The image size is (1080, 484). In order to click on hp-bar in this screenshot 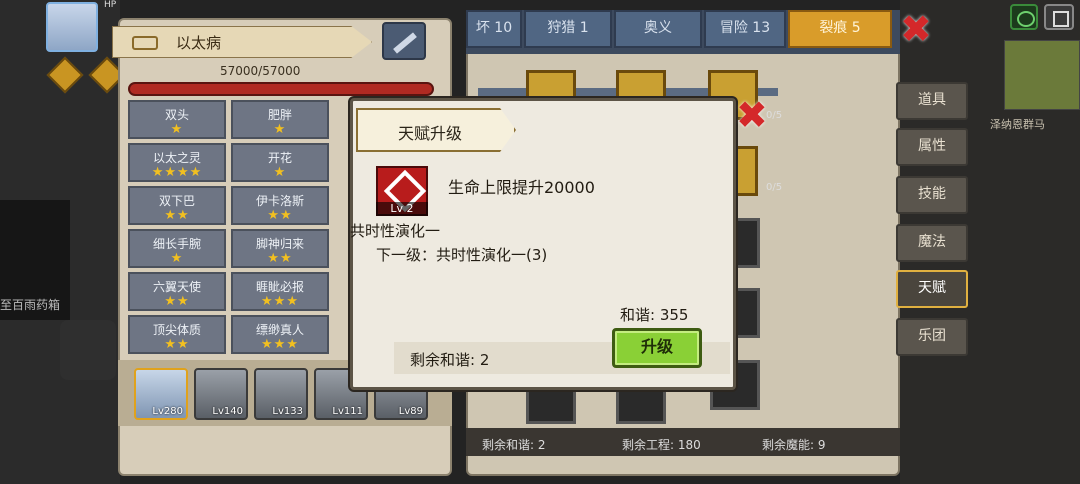, I will do `click(281, 89)`.